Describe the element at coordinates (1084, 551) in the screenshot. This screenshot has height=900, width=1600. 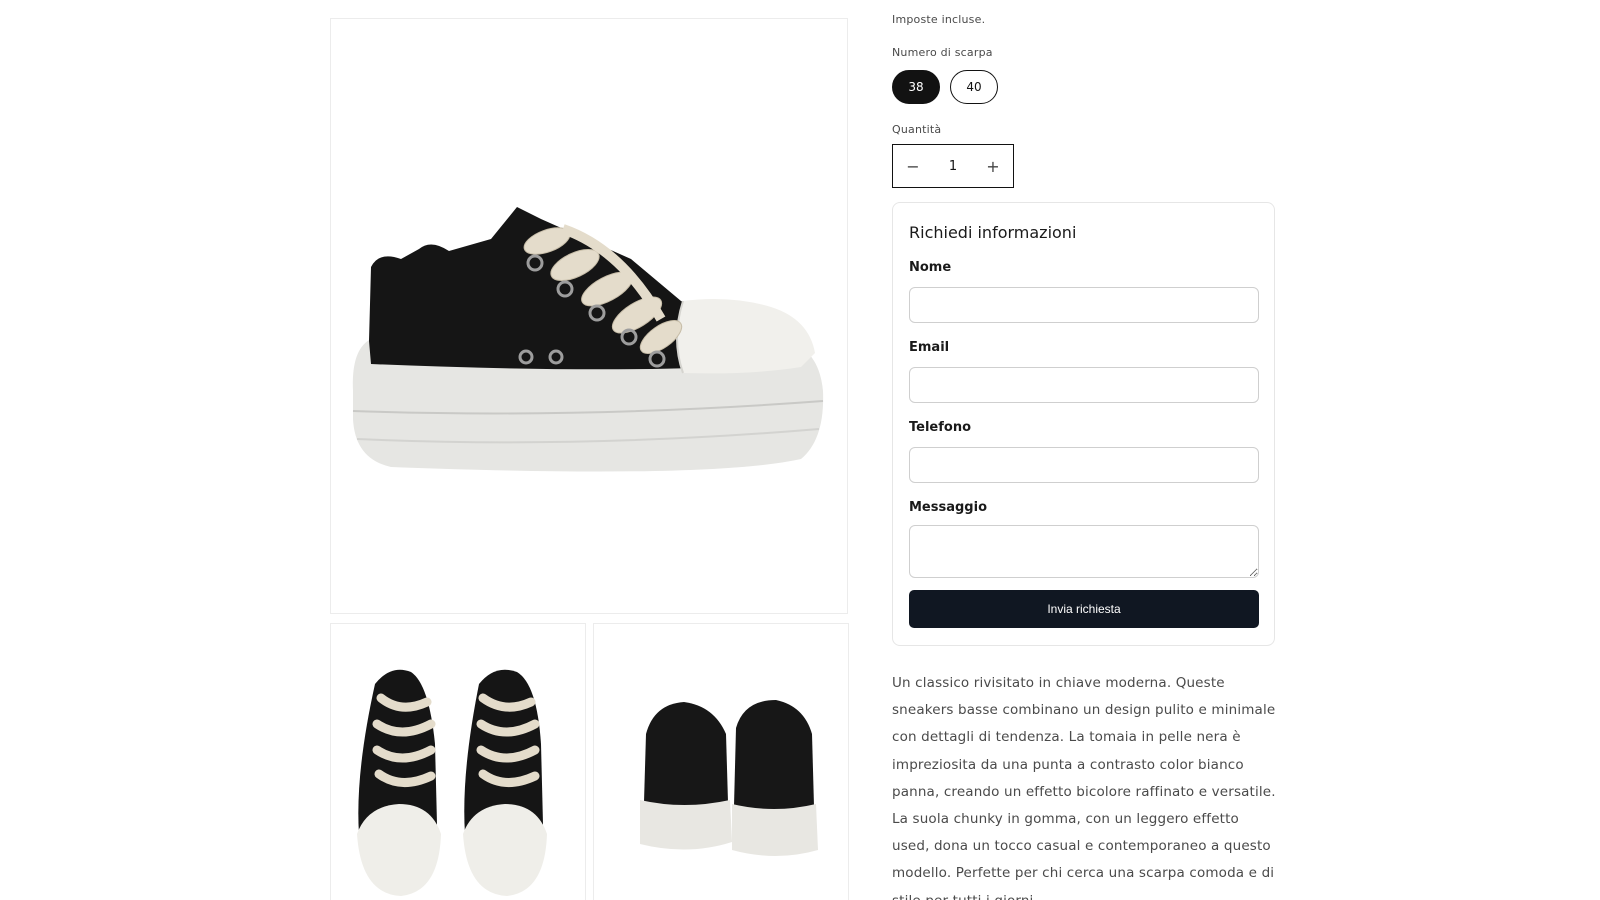
I see `message-field` at that location.